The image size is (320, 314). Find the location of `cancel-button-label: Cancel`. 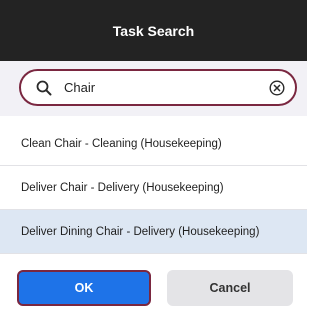

cancel-button-label: Cancel is located at coordinates (230, 288).